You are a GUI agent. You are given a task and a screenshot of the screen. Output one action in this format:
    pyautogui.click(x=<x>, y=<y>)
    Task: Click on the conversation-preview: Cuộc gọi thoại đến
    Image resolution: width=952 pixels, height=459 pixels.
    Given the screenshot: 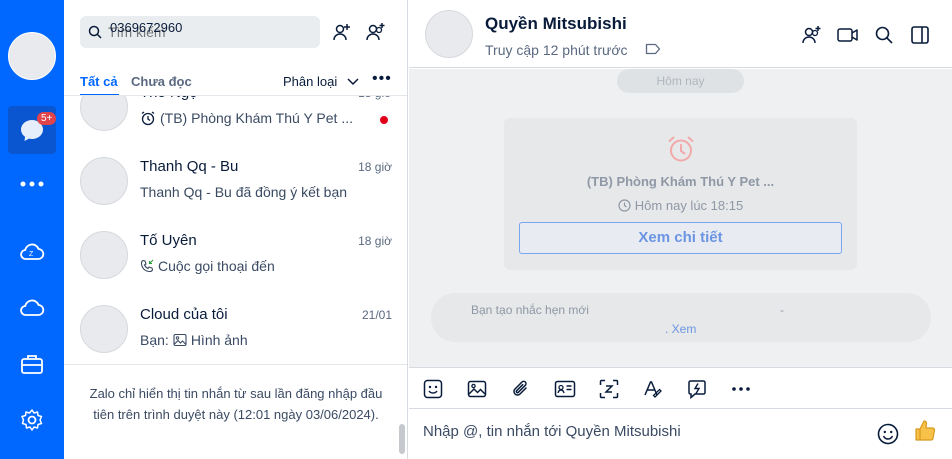 What is the action you would take?
    pyautogui.click(x=207, y=266)
    